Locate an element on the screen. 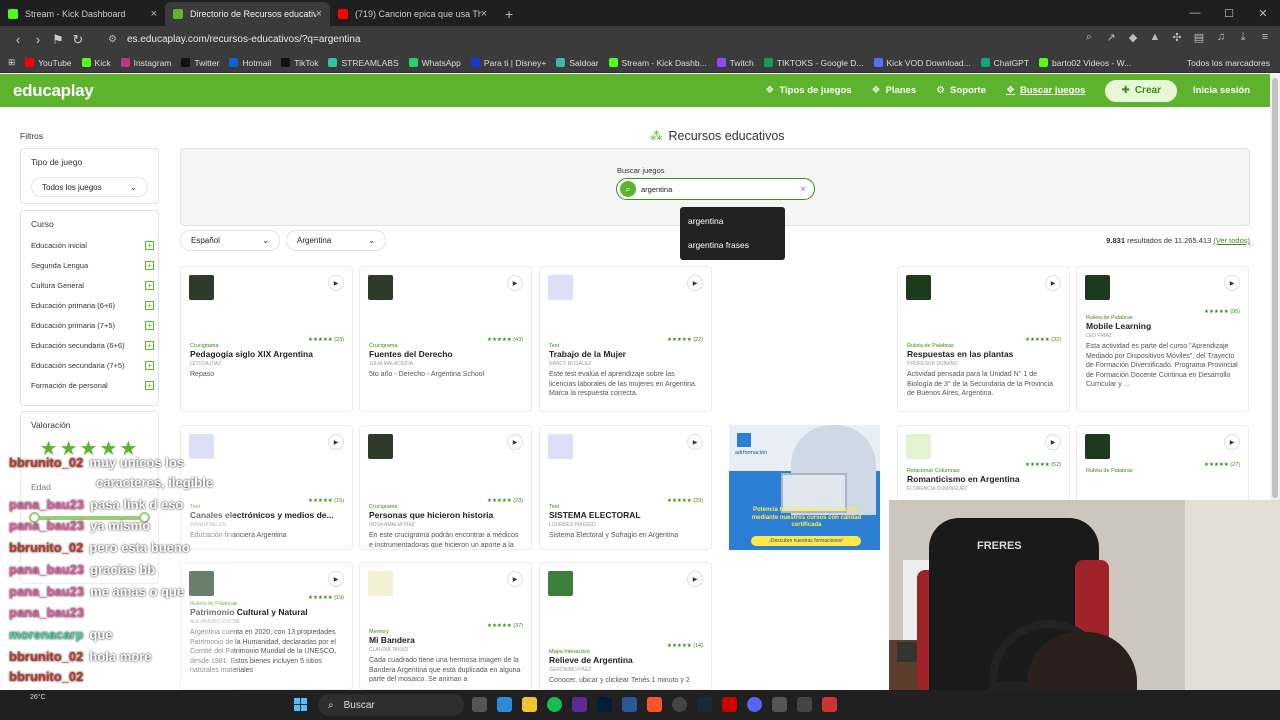  extension-icon: ▲ is located at coordinates (1155, 37).